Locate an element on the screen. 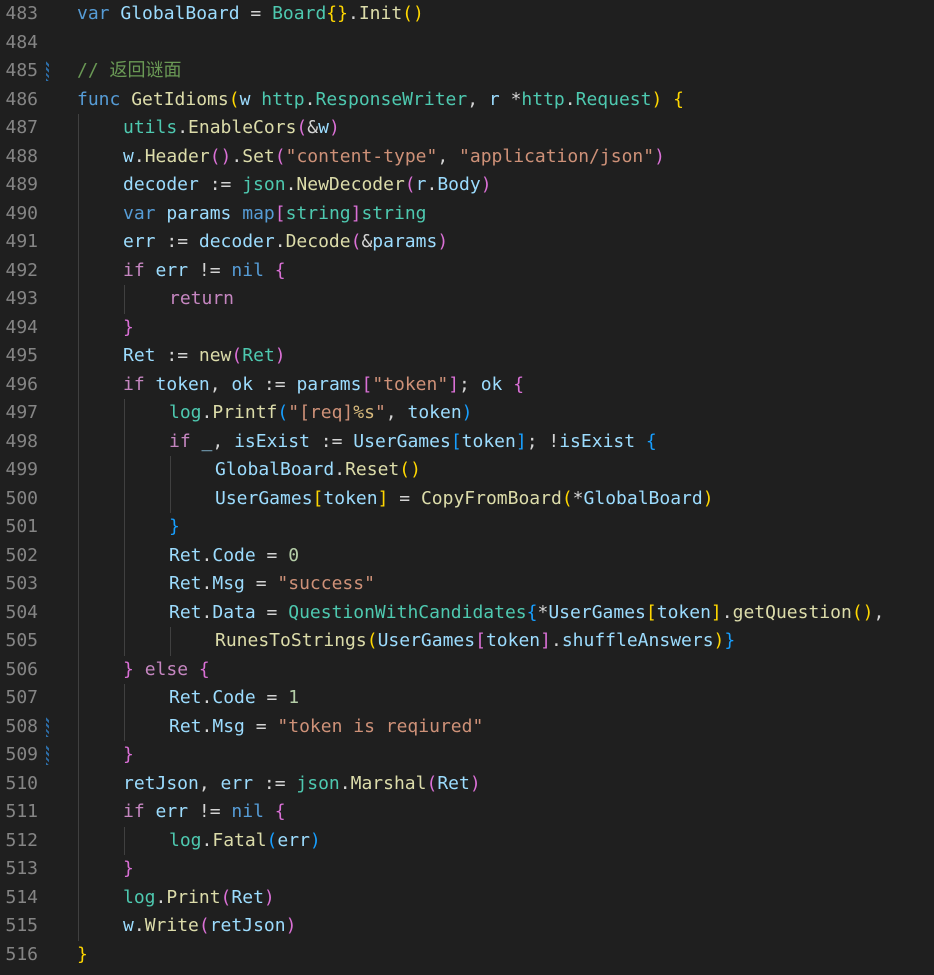 Image resolution: width=934 pixels, height=975 pixels. code-line: 501} is located at coordinates (467, 527).